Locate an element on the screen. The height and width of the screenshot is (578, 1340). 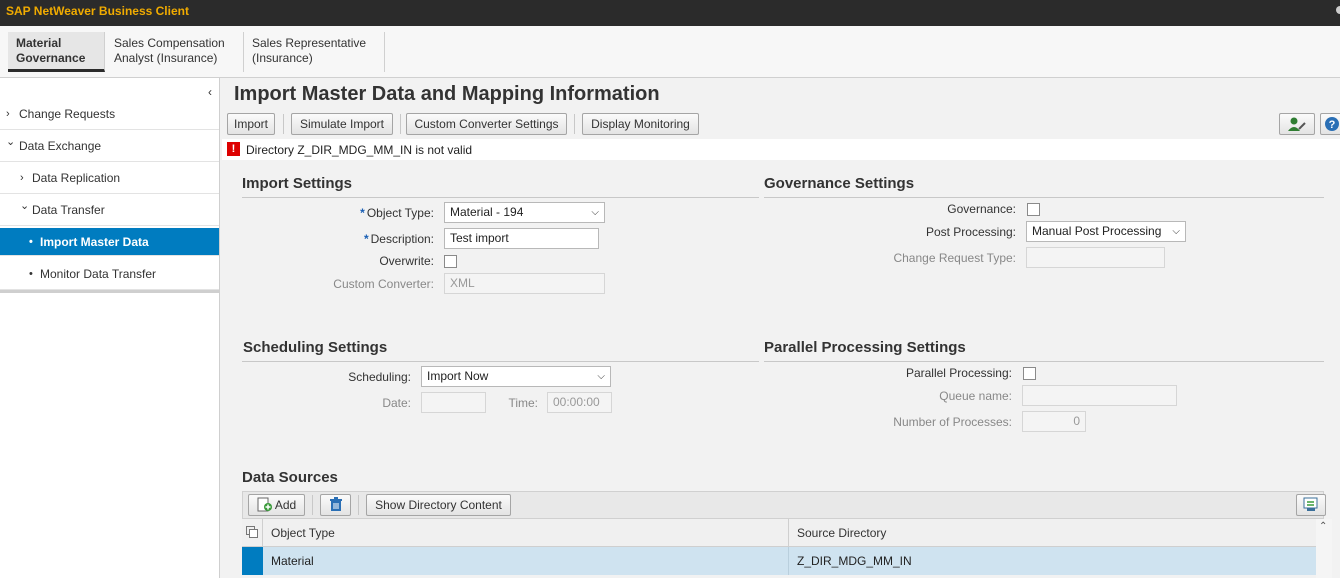
date-label: Date: is located at coordinates (396, 403).